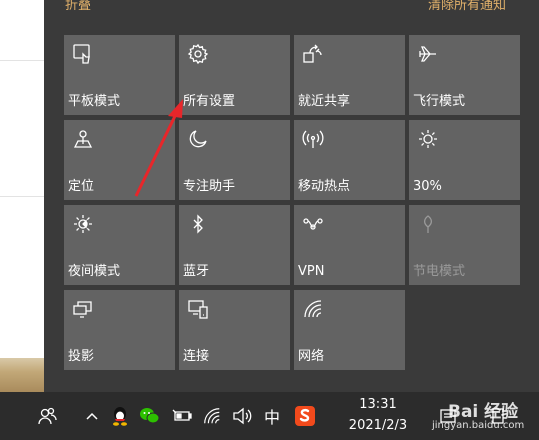 The height and width of the screenshot is (440, 539). Describe the element at coordinates (119, 245) in the screenshot. I see `tile-night-light: 夜间模式` at that location.